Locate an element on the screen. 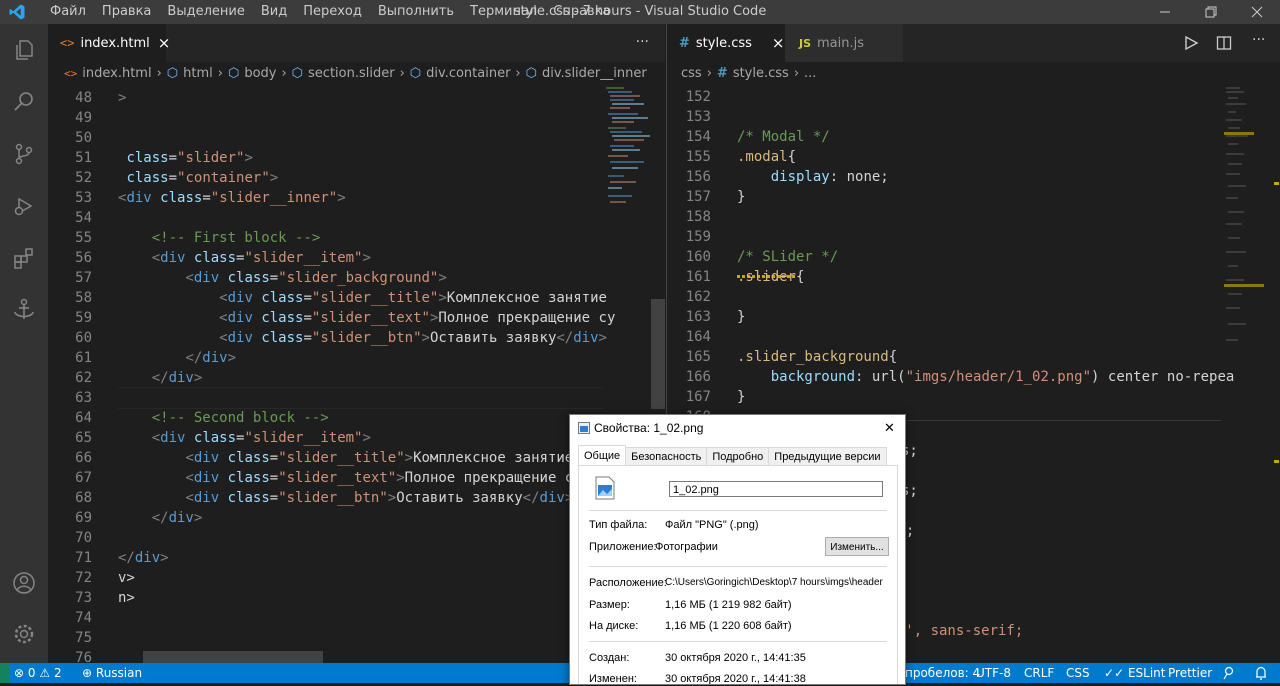 This screenshot has height=686, width=1280. menu-go: Переход is located at coordinates (332, 12).